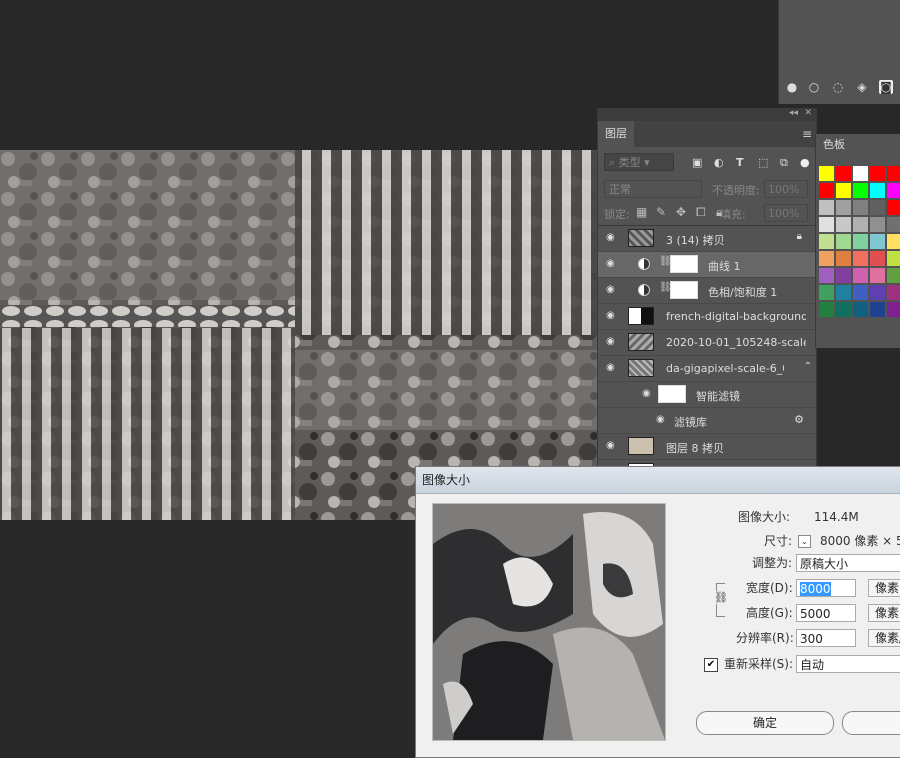 The height and width of the screenshot is (758, 900). Describe the element at coordinates (707, 369) in the screenshot. I see `layer-row: ◉ da-gigapixel-scale-6_00x ⌃` at that location.